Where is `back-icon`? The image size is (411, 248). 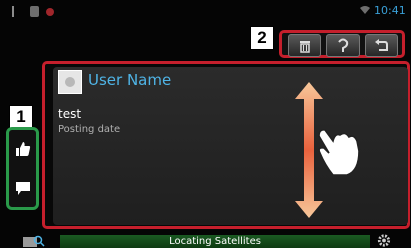
back-icon is located at coordinates (382, 44).